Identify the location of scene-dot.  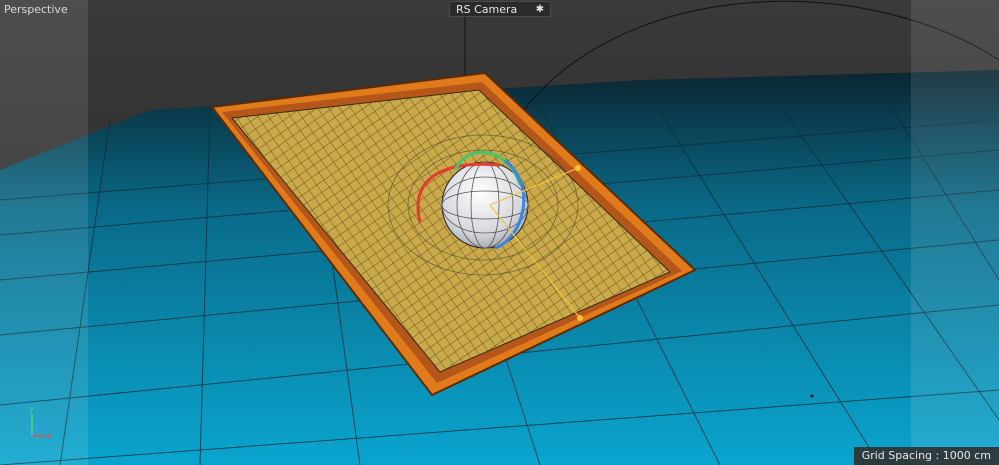
(812, 396).